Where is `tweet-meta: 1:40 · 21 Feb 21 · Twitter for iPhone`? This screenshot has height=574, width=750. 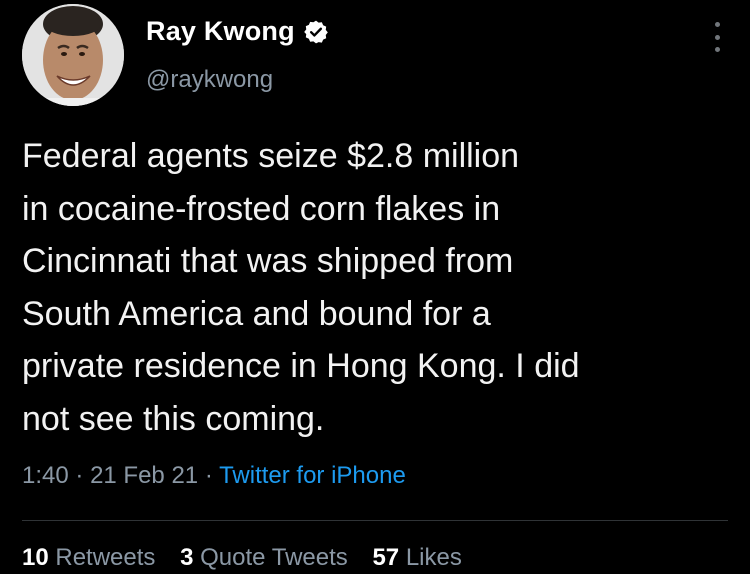
tweet-meta: 1:40 · 21 Feb 21 · Twitter for iPhone is located at coordinates (214, 476).